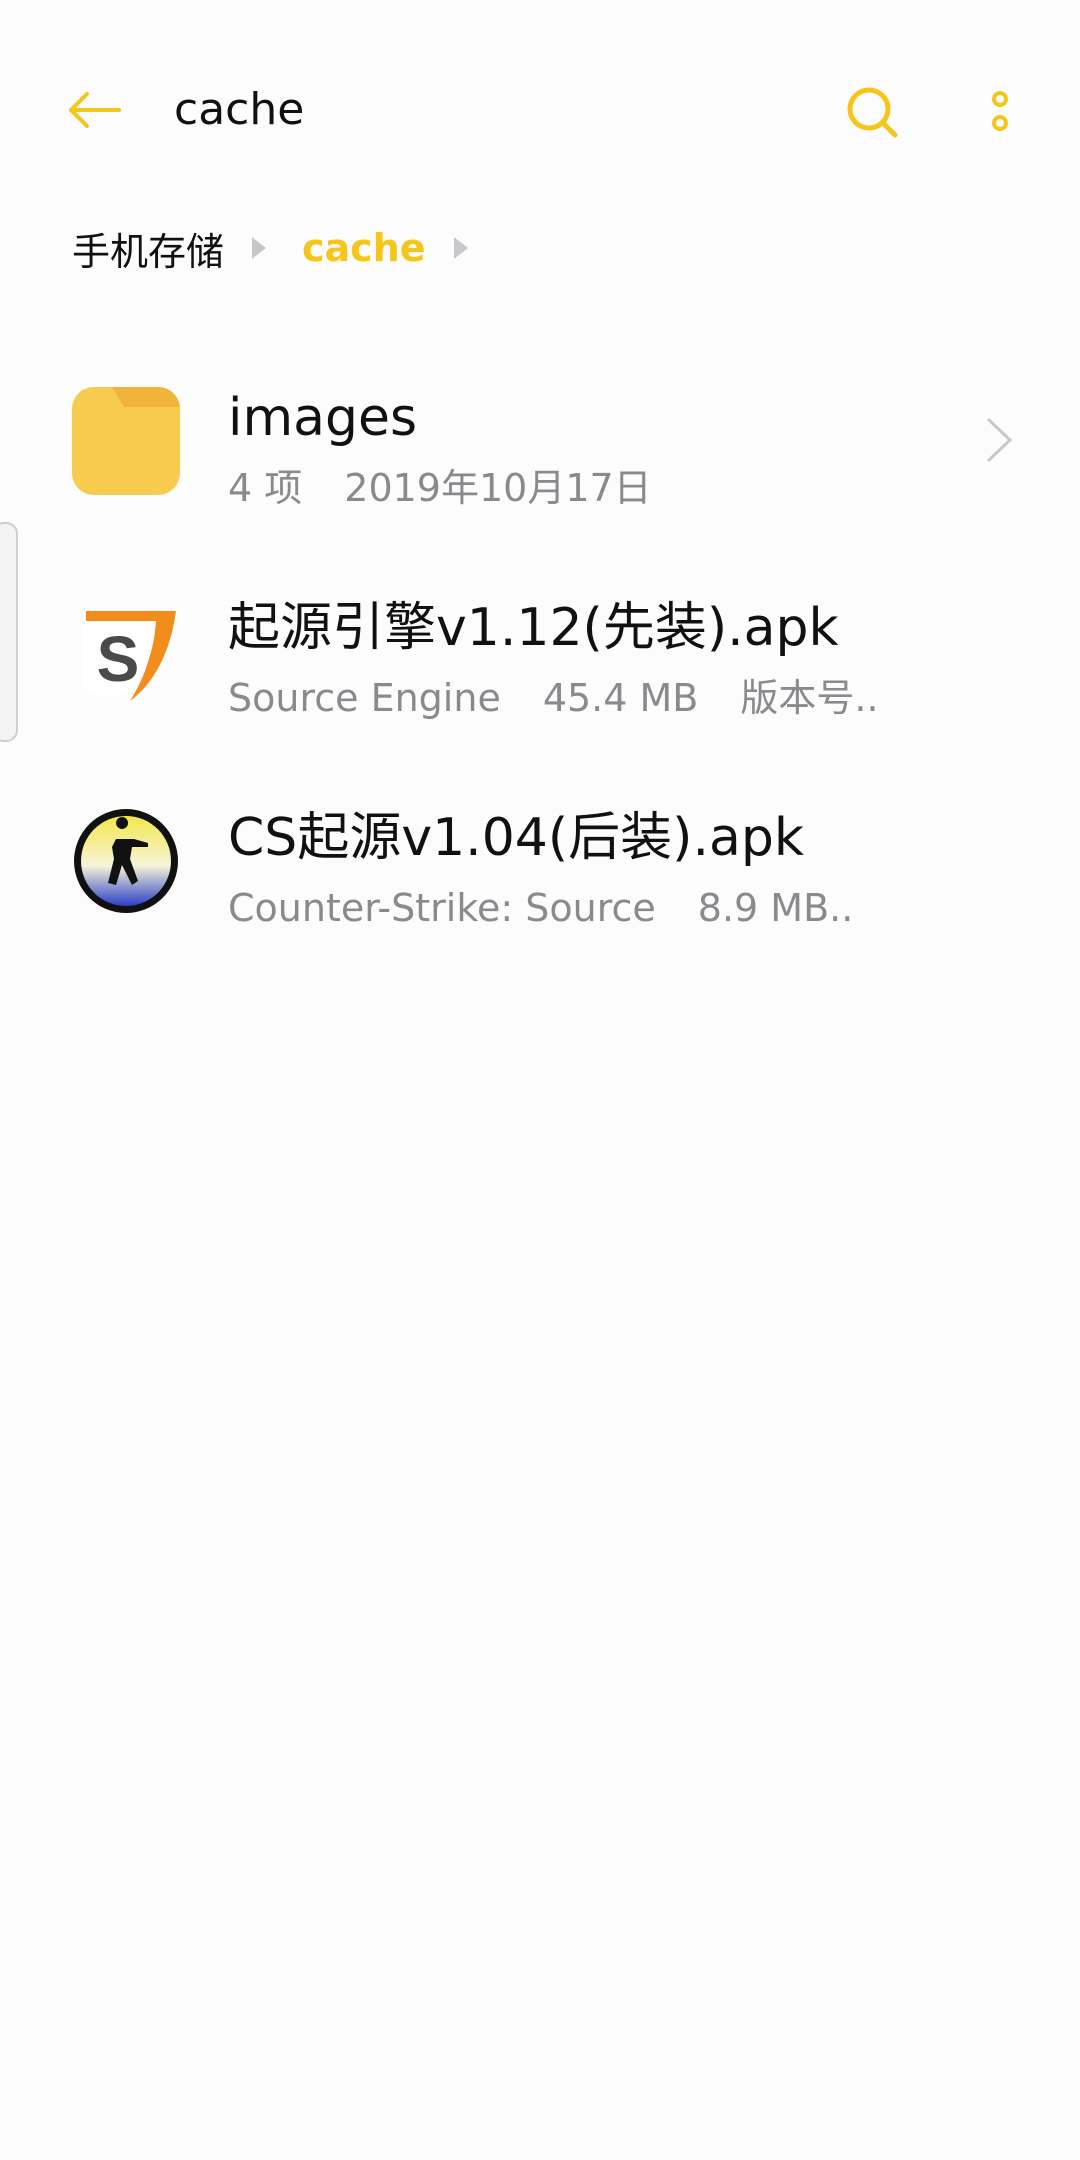  What do you see at coordinates (288, 248) in the screenshot?
I see `breadcrumb: 手机存储 cache` at bounding box center [288, 248].